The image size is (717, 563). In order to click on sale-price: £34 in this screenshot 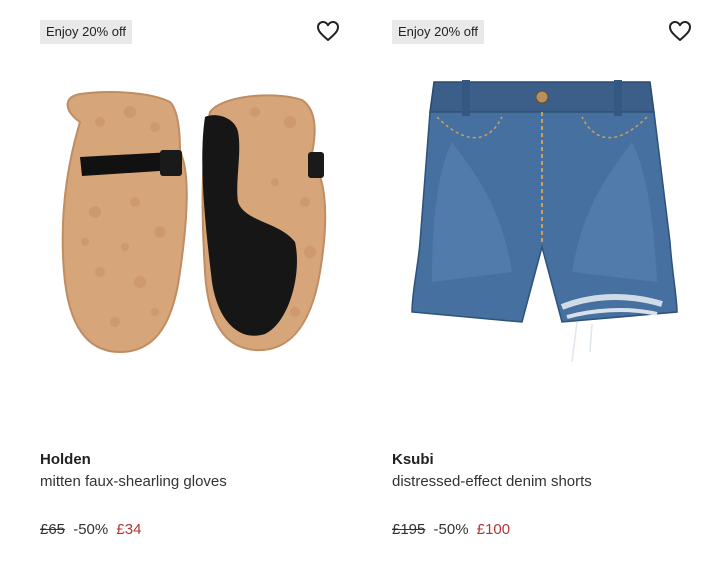, I will do `click(129, 529)`.